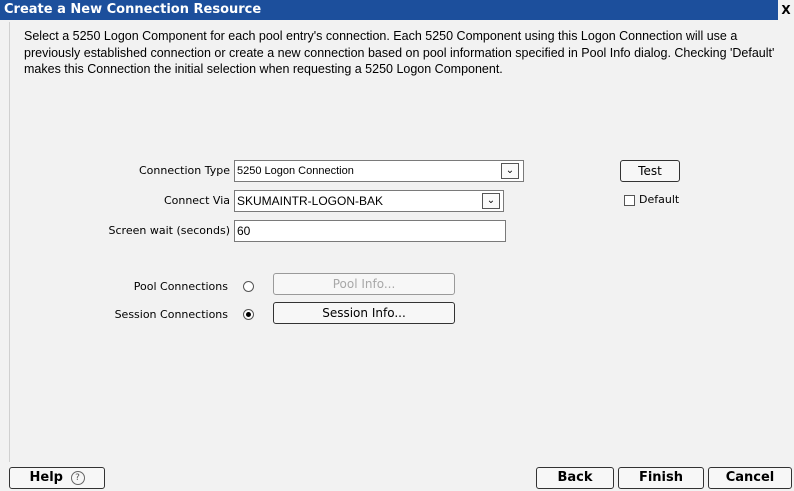 The width and height of the screenshot is (794, 491). Describe the element at coordinates (248, 314) in the screenshot. I see `session-connections-radio` at that location.